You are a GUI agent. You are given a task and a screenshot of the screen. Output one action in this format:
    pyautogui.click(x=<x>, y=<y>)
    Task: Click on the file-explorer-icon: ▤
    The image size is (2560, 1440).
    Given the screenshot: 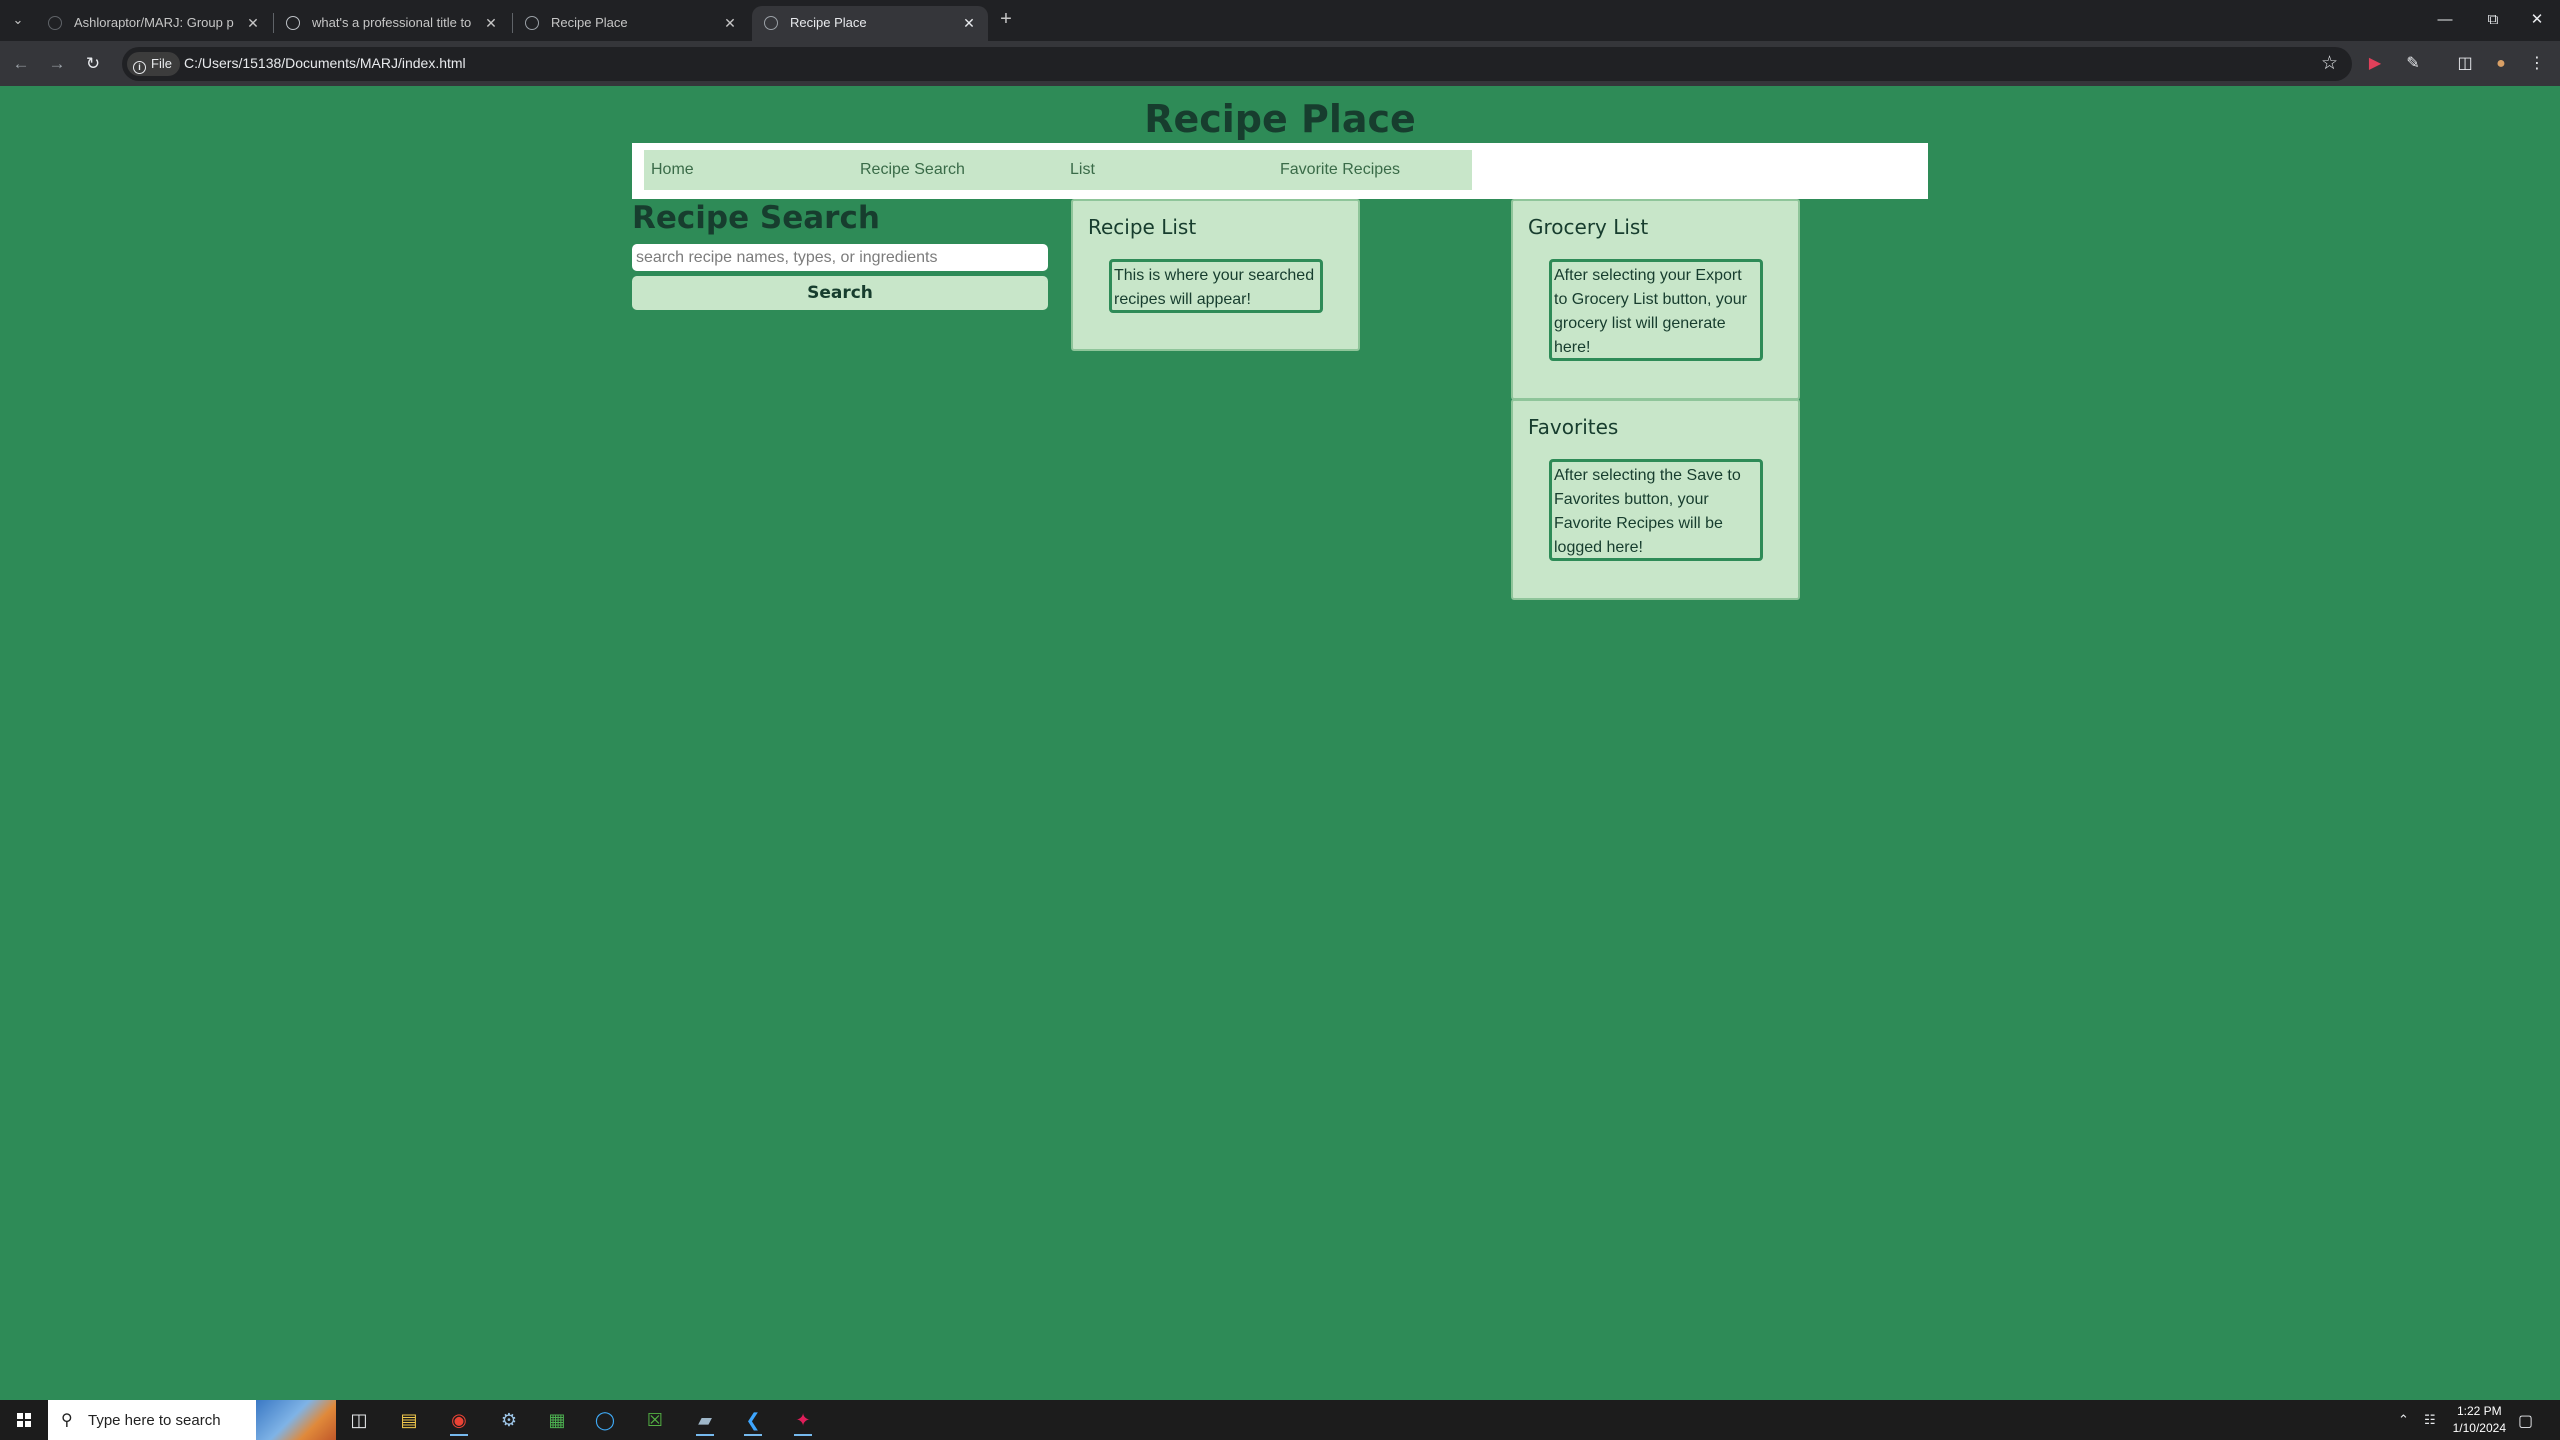 What is the action you would take?
    pyautogui.click(x=409, y=1420)
    